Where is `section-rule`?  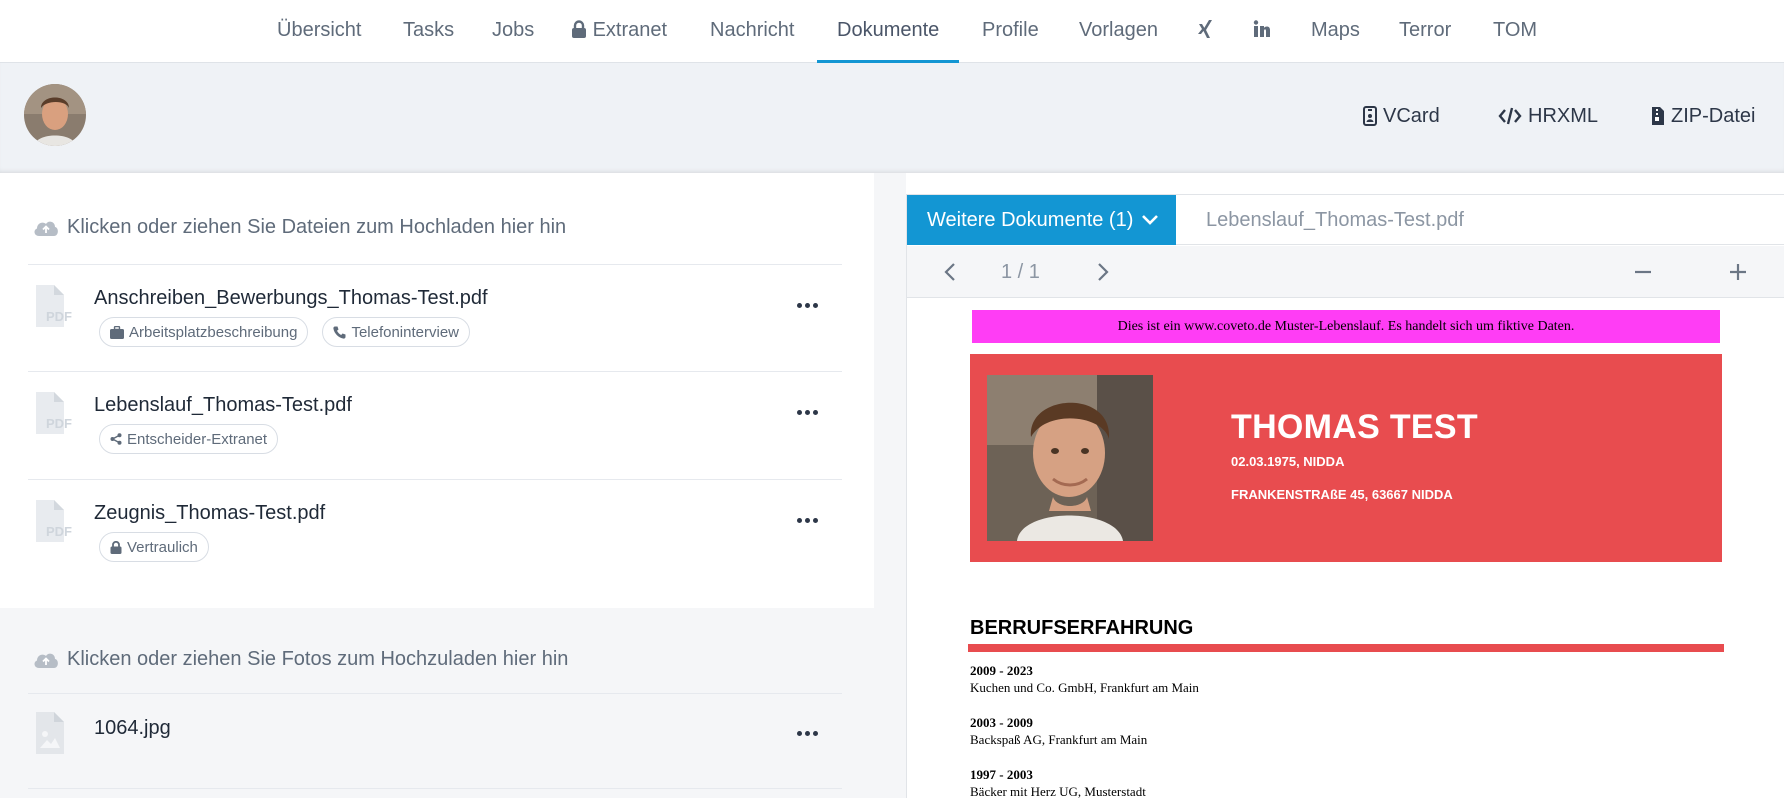
section-rule is located at coordinates (1346, 648).